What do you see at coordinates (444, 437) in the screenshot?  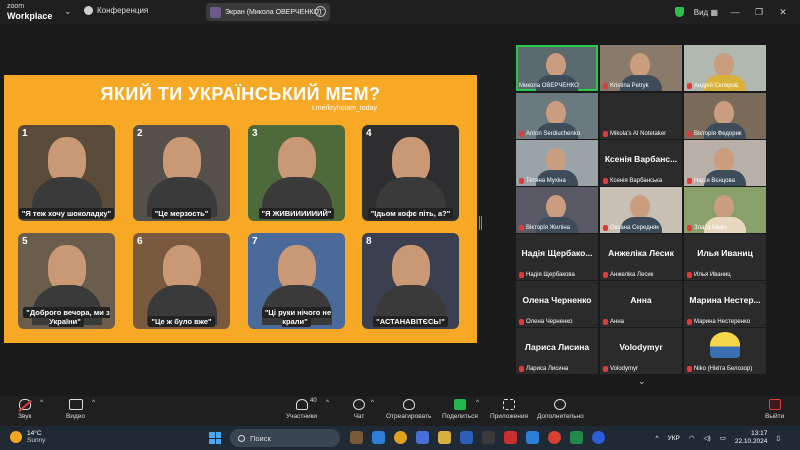 I see `file-explorer-icon` at bounding box center [444, 437].